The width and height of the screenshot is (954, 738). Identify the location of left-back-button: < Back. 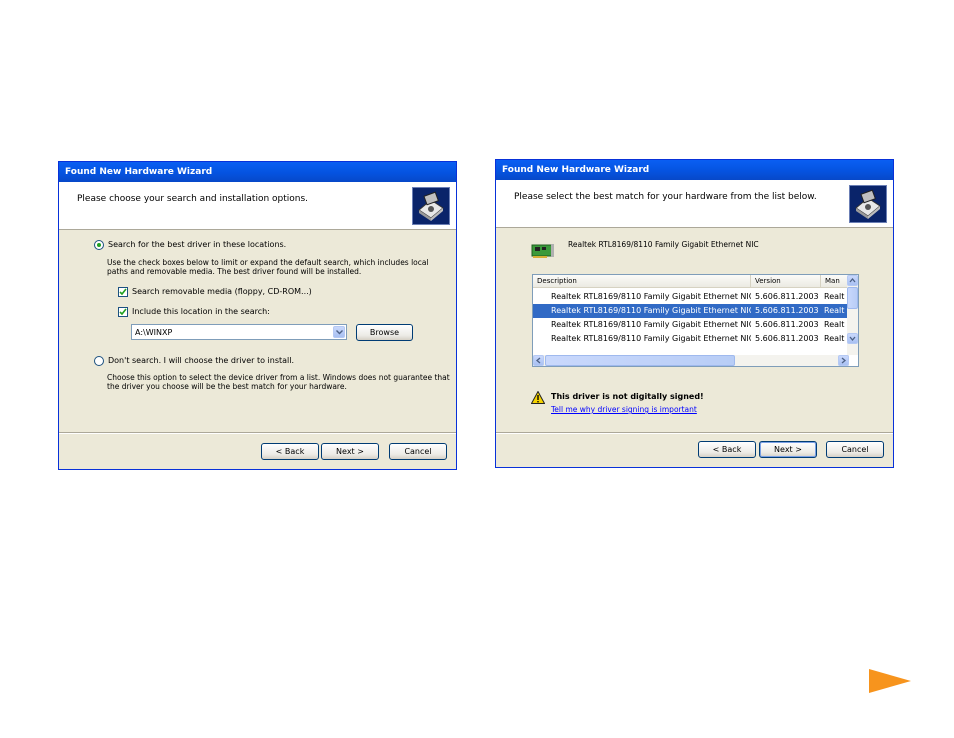
(290, 451).